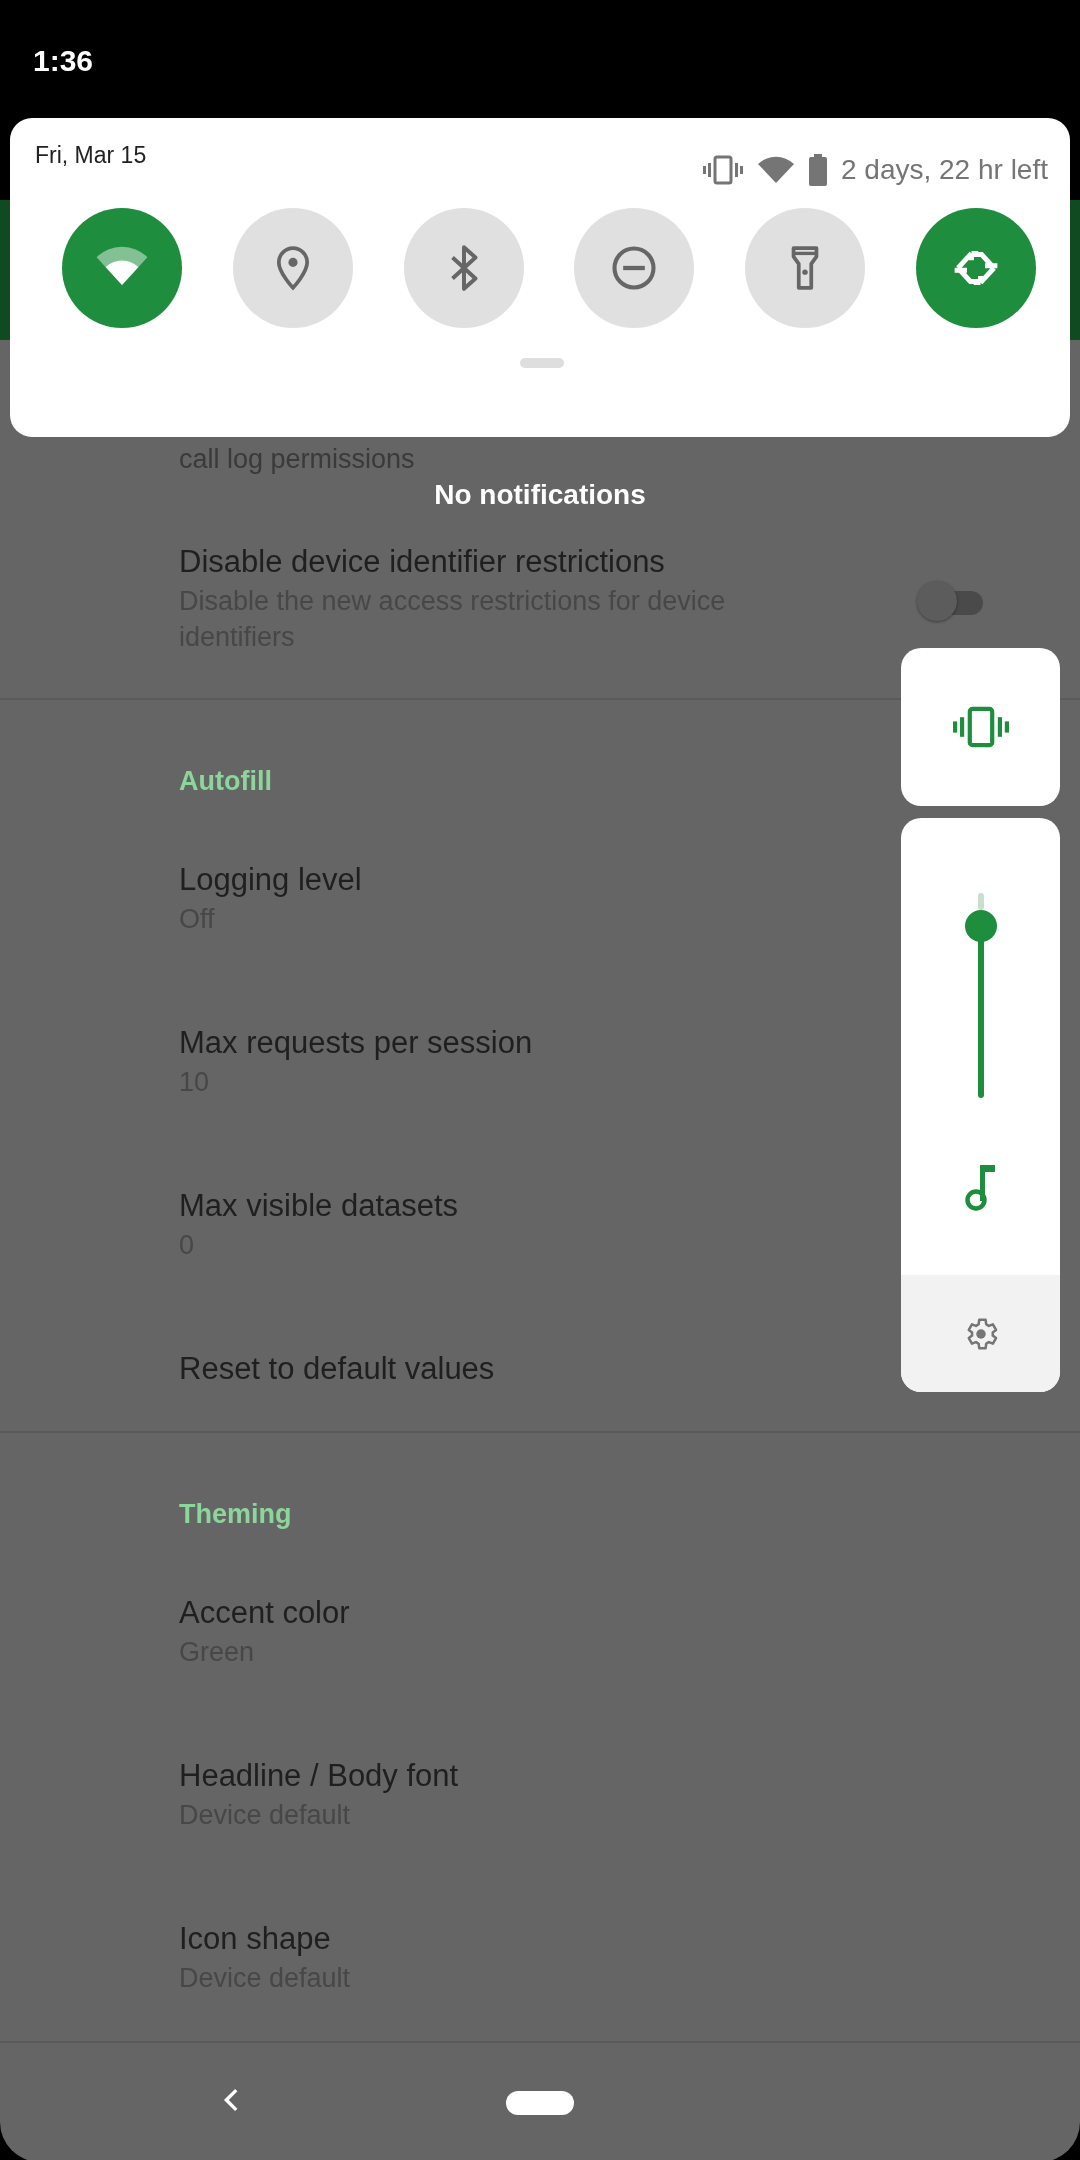 This screenshot has height=2160, width=1080. What do you see at coordinates (63, 60) in the screenshot?
I see `clock-time: 1:36` at bounding box center [63, 60].